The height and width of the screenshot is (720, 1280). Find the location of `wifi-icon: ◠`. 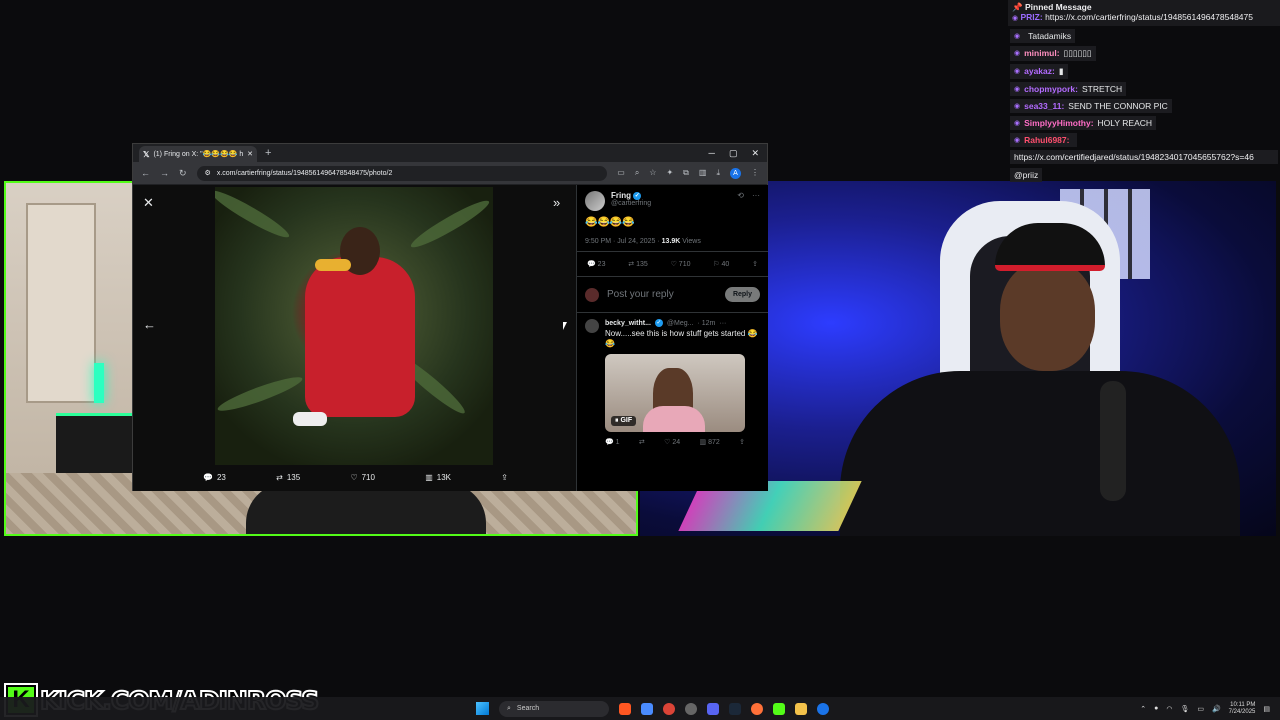

wifi-icon: ◠ is located at coordinates (1169, 709).